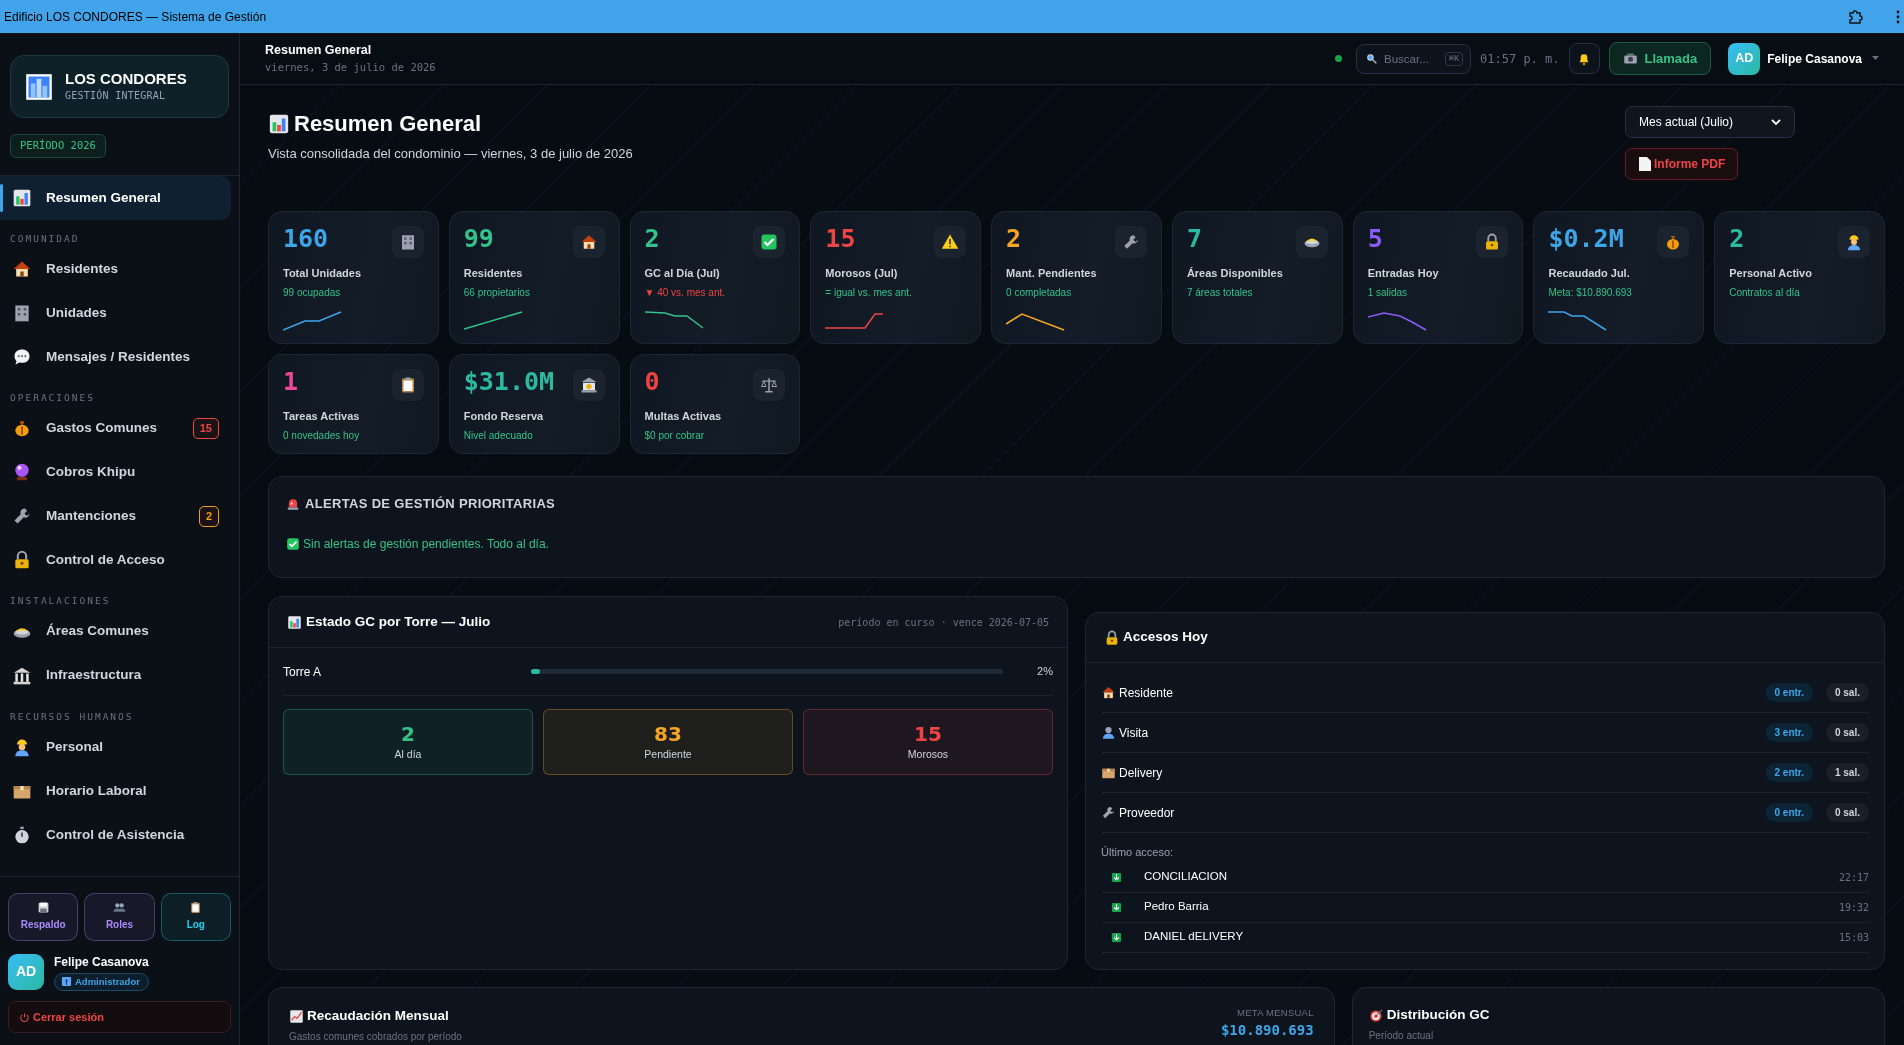 This screenshot has width=1904, height=1045. What do you see at coordinates (296, 1016) in the screenshot?
I see `line-chart-icon` at bounding box center [296, 1016].